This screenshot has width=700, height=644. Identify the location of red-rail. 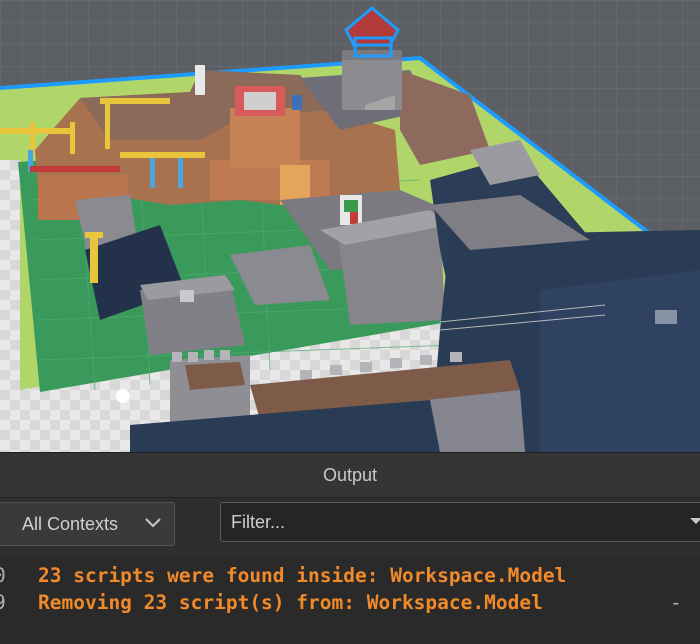
(75, 169).